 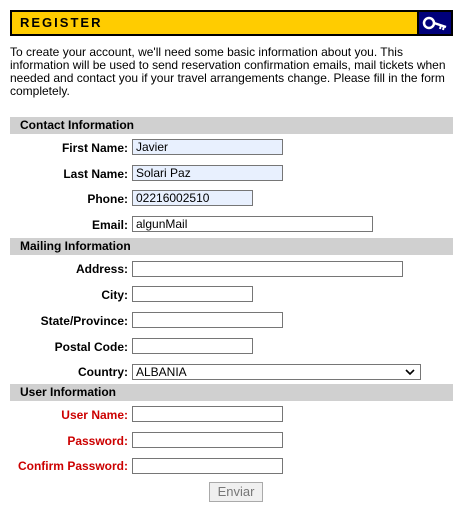 What do you see at coordinates (207, 147) in the screenshot?
I see `first-name-input: Javier` at bounding box center [207, 147].